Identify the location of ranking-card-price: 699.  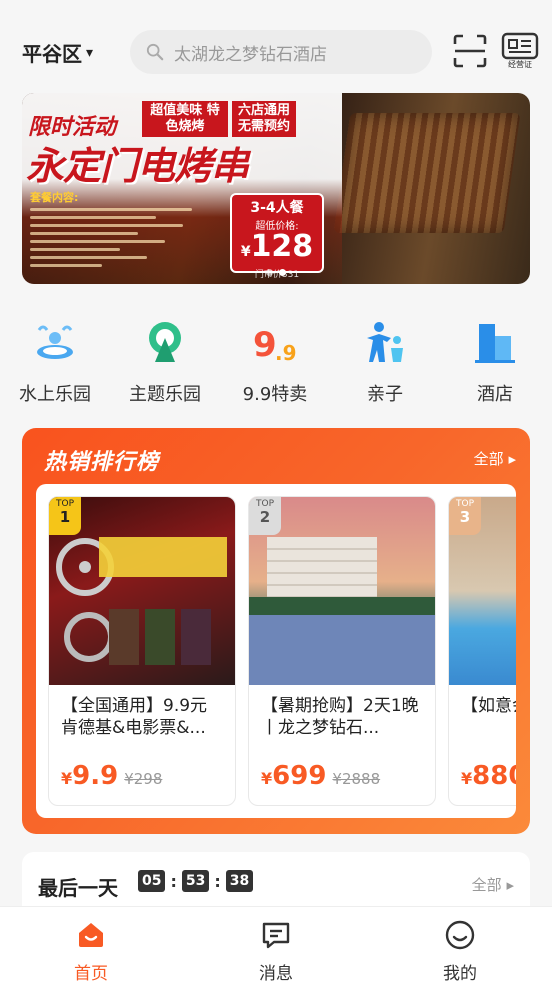
(299, 776).